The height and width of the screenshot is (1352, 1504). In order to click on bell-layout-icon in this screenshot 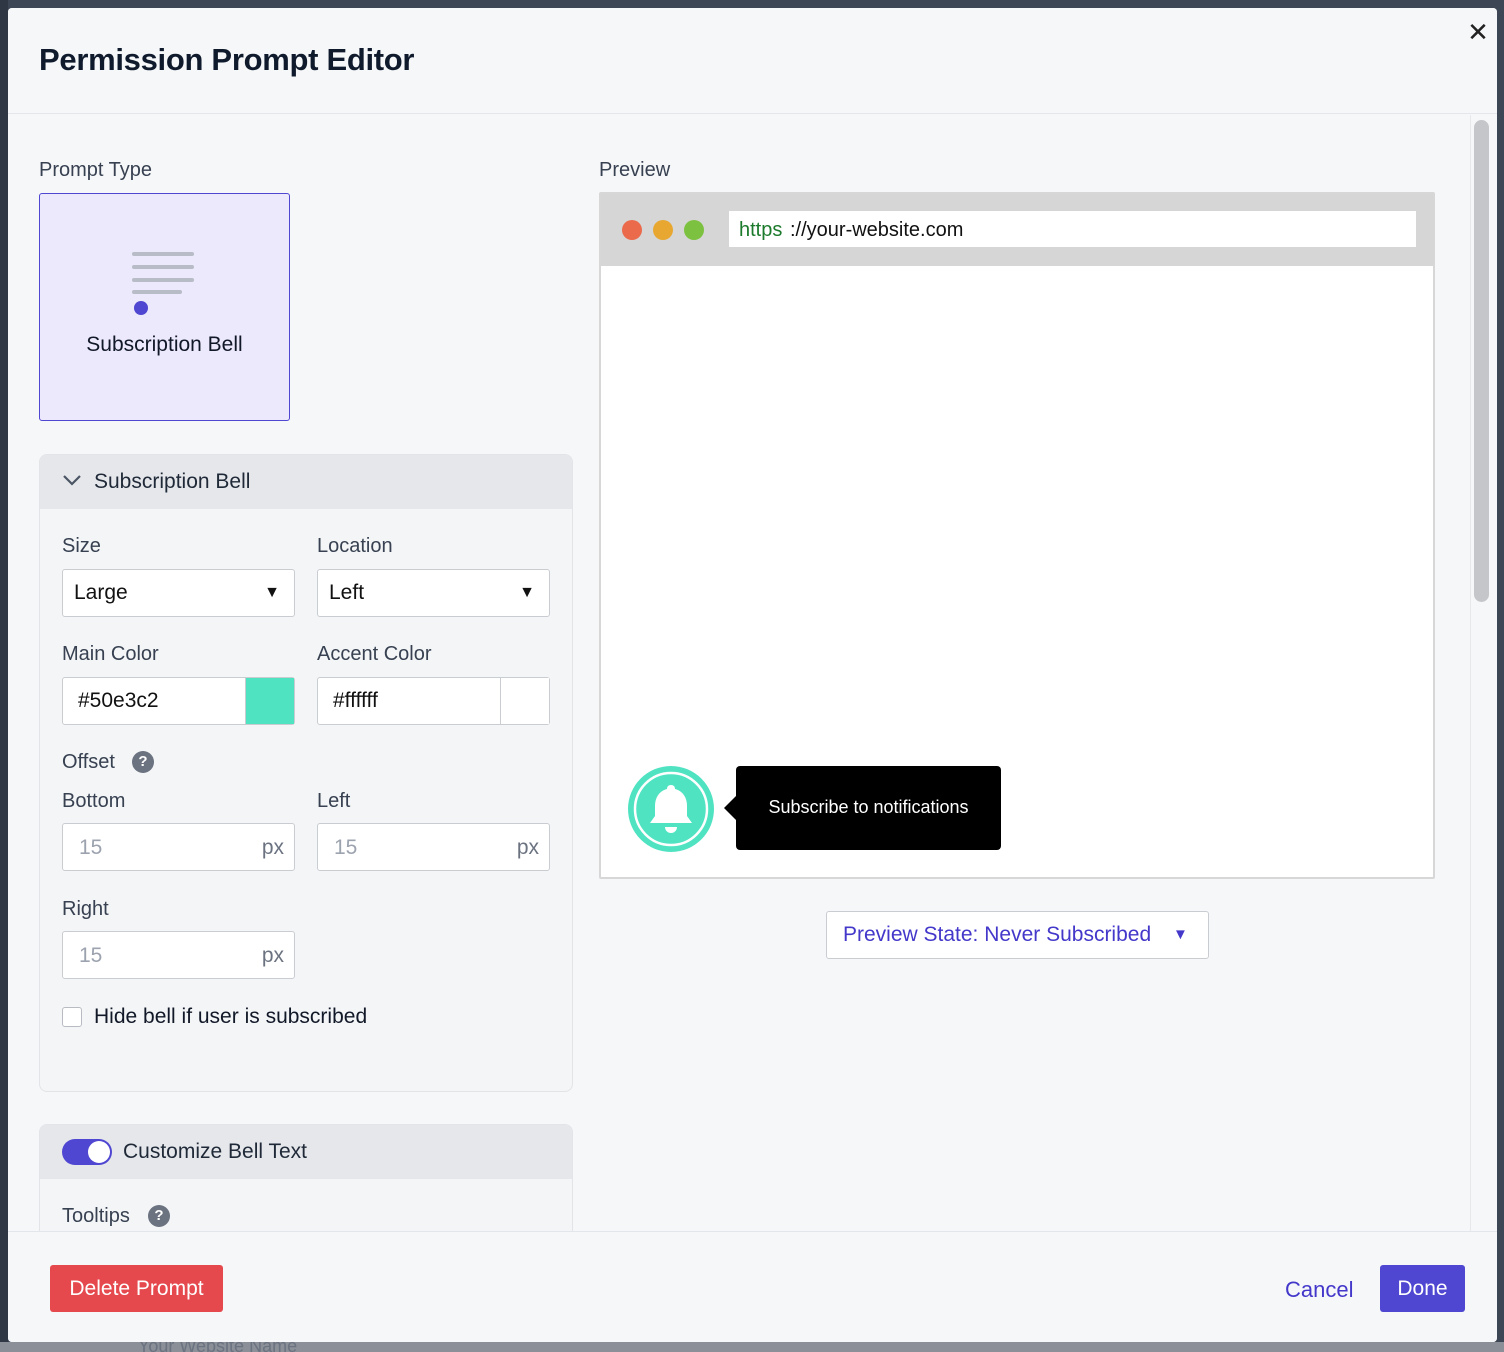, I will do `click(164, 284)`.